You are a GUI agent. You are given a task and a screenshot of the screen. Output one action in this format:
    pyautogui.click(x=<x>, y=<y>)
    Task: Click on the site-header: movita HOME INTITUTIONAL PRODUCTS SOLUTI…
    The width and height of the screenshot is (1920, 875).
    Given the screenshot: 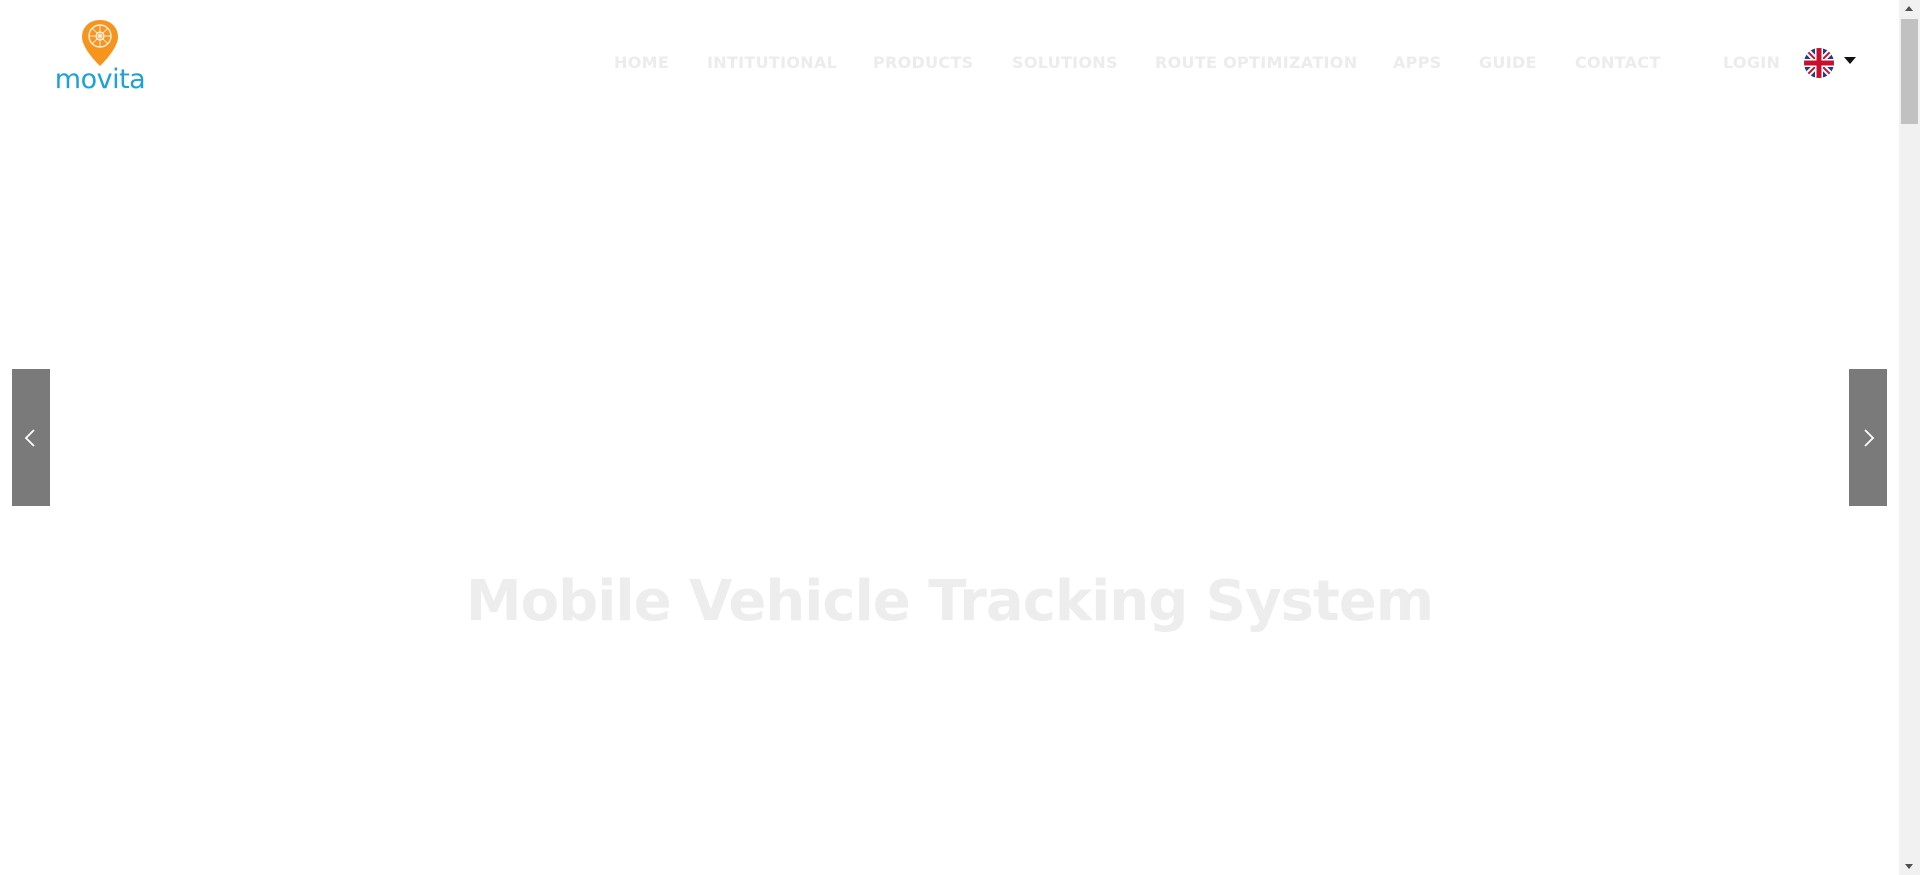 What is the action you would take?
    pyautogui.click(x=949, y=61)
    